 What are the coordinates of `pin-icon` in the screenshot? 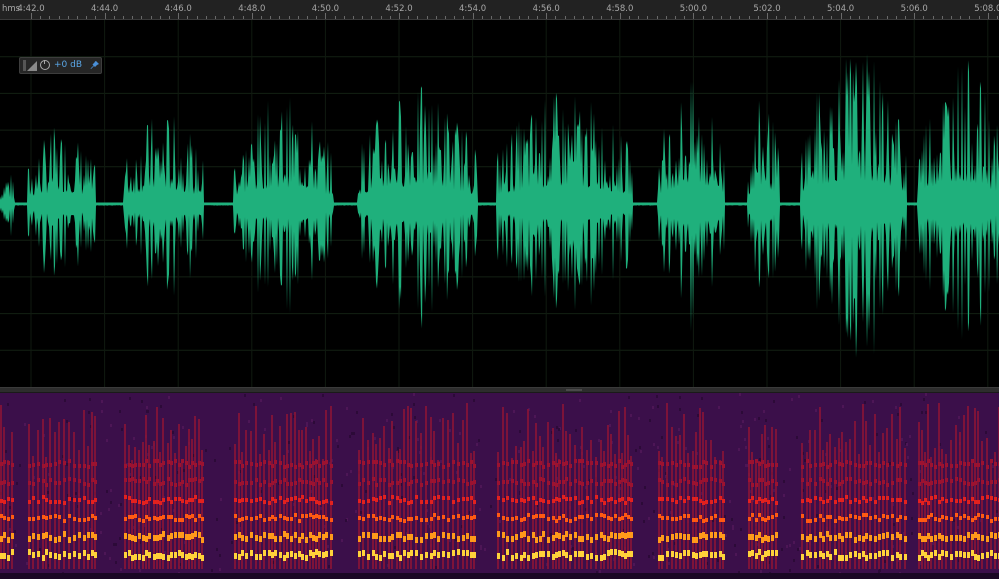 It's located at (95, 65).